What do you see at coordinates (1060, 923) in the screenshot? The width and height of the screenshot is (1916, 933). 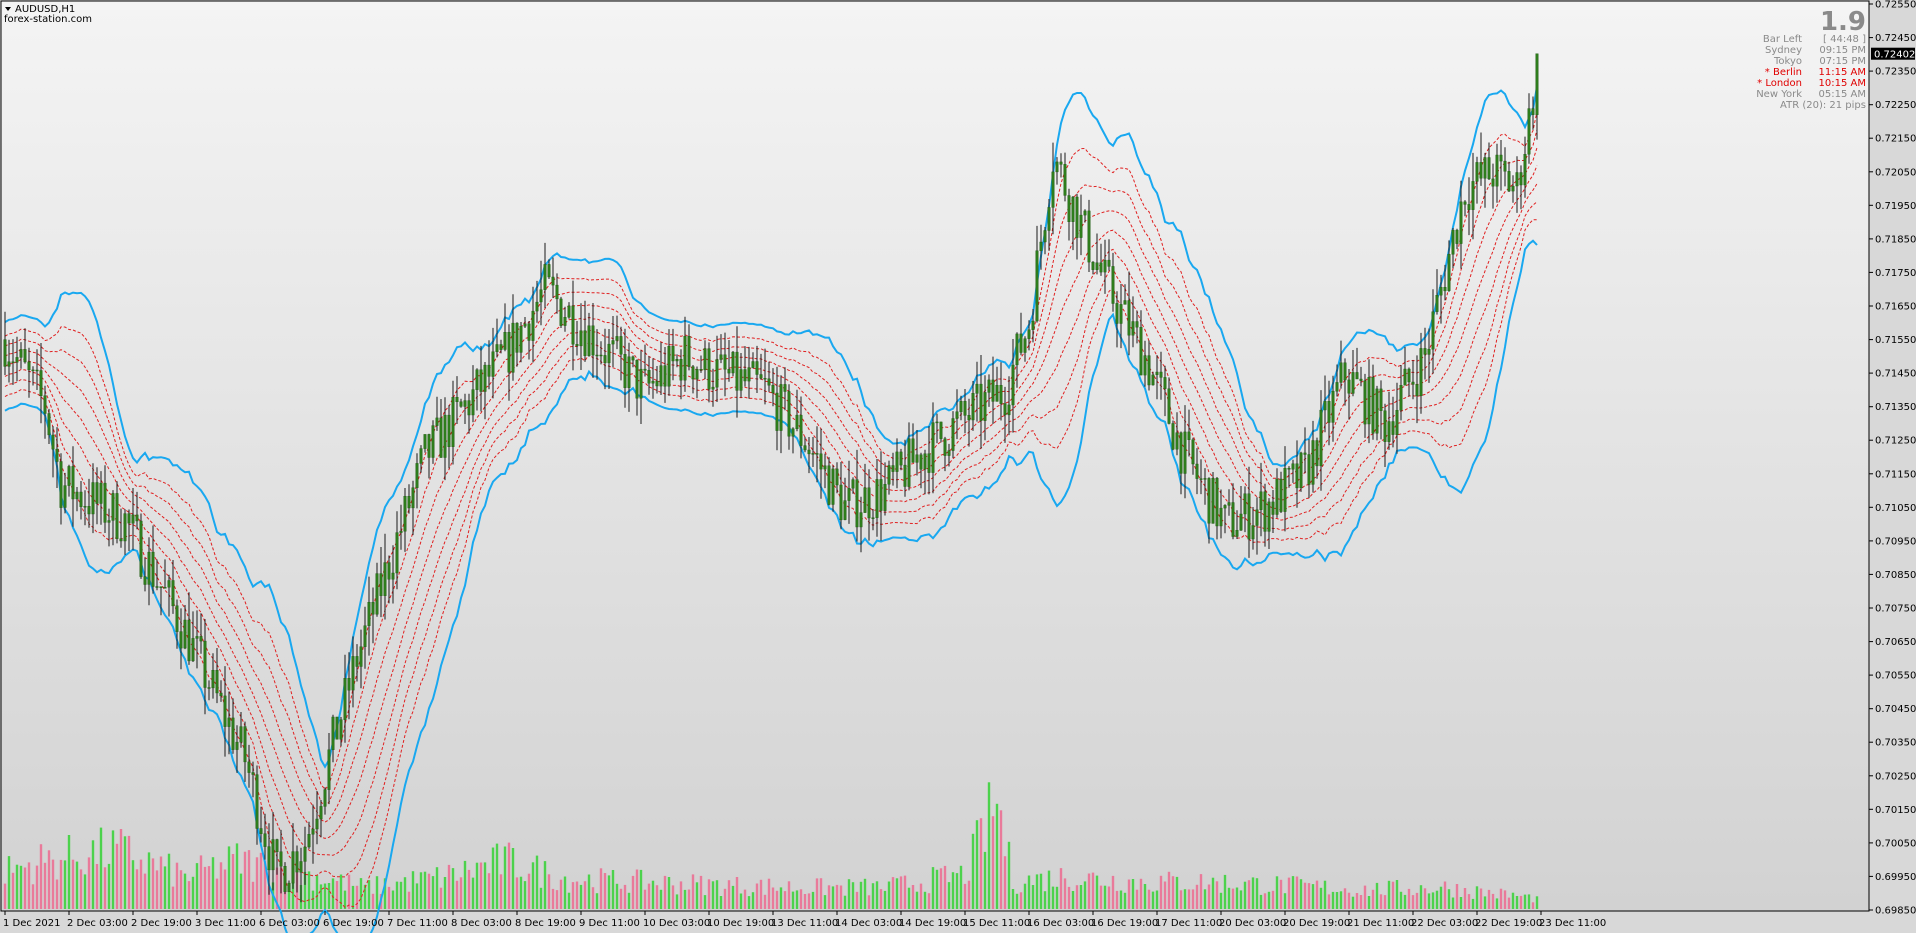 I see `x-tick-label: 16 Dec 03:00` at bounding box center [1060, 923].